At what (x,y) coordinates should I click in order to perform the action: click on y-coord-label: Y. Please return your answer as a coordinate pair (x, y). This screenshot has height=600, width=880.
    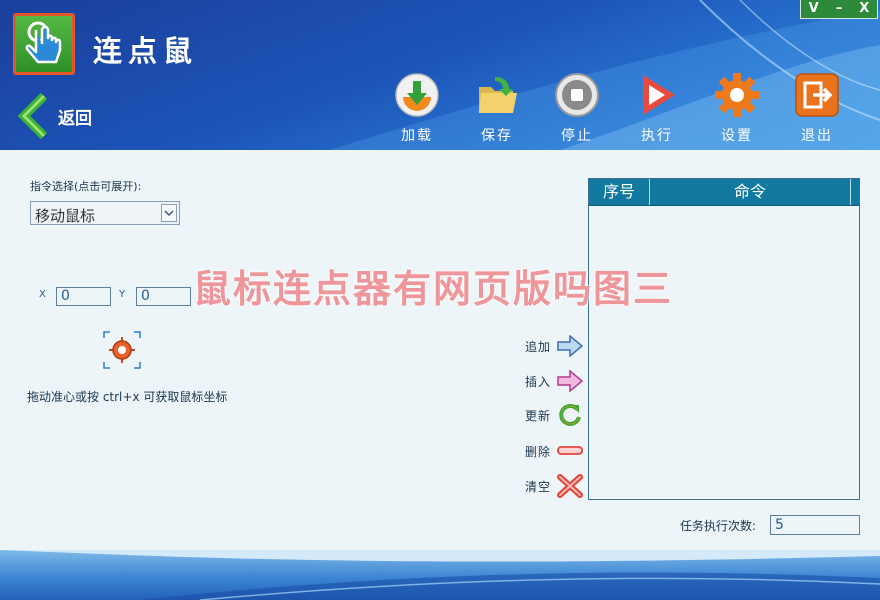
    Looking at the image, I should click on (122, 294).